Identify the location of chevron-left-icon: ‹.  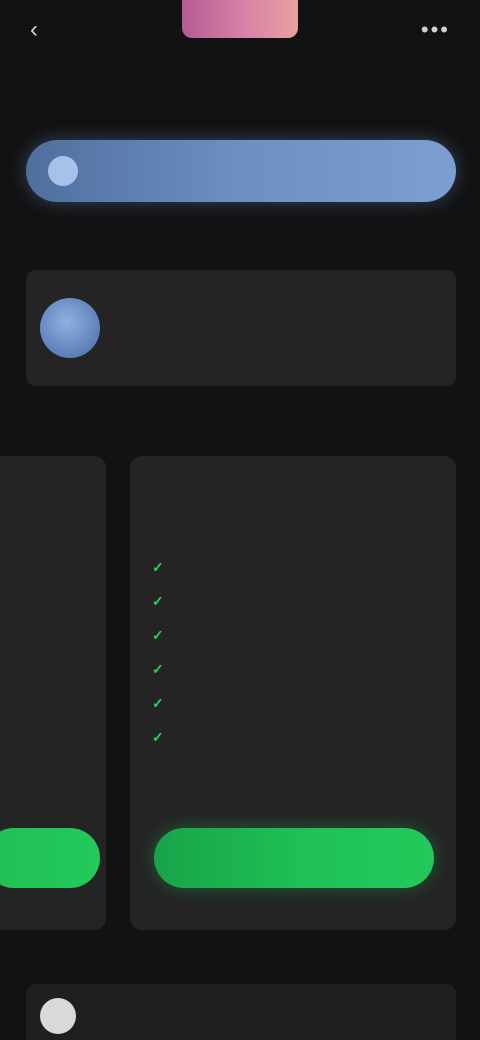
(34, 29).